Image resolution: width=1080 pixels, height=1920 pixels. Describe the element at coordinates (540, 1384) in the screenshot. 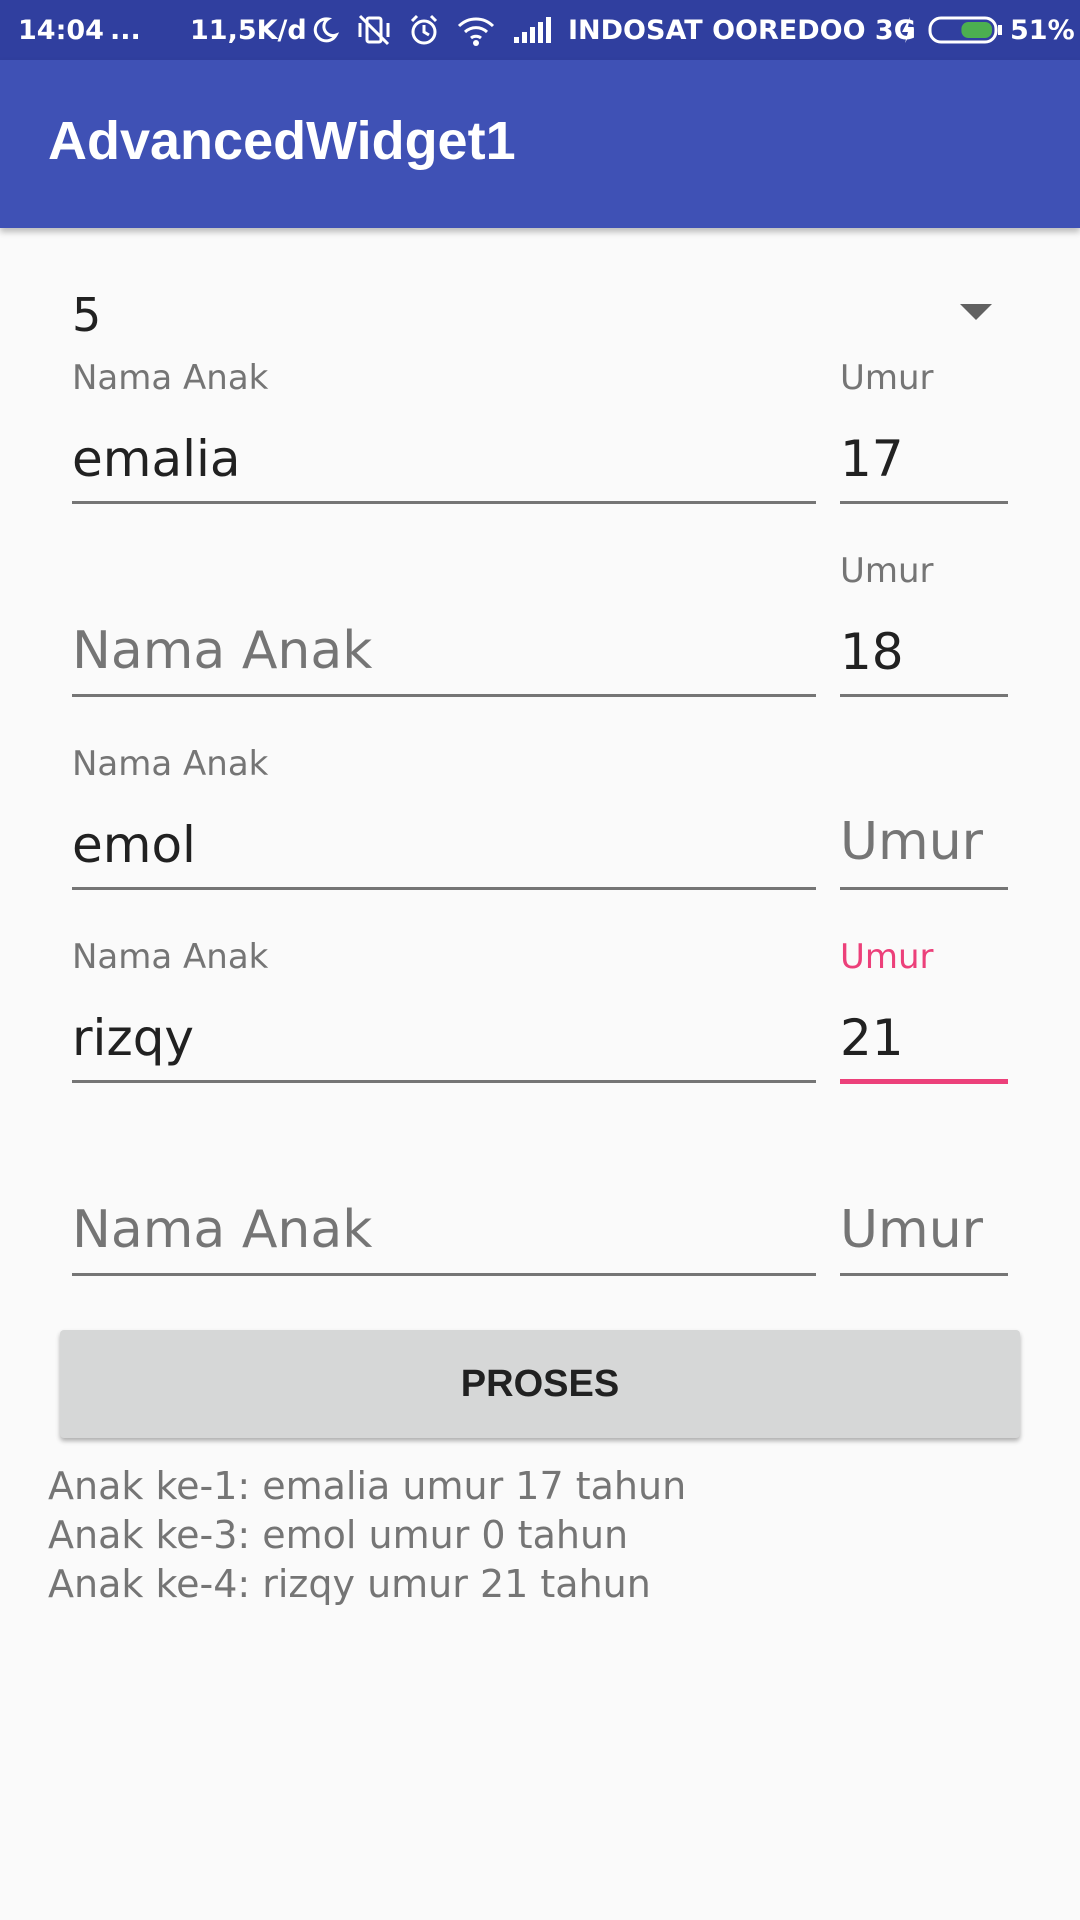

I see `proses-button: PROSES` at that location.